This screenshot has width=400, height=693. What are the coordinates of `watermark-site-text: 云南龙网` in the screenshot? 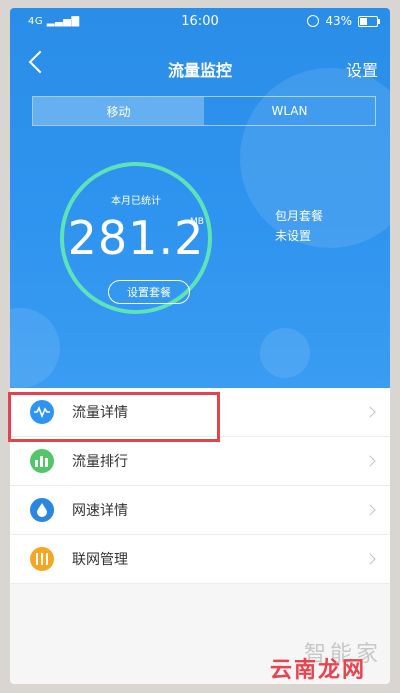 It's located at (317, 670).